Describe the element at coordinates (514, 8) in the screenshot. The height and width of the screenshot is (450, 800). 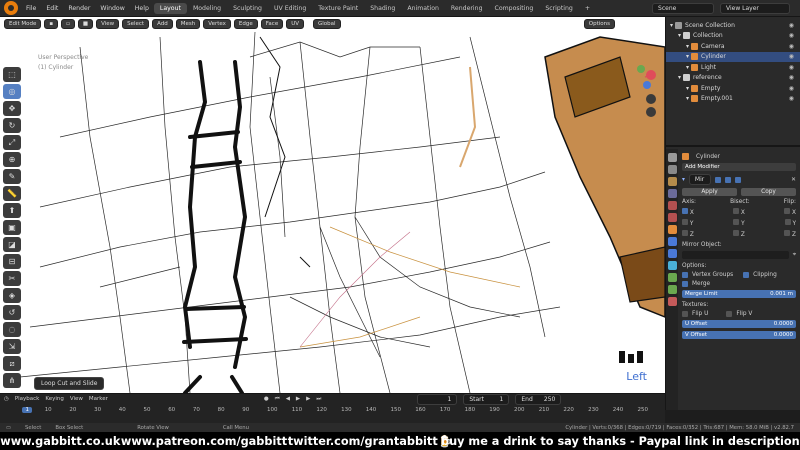
I see `tab-compositing: Compositing` at that location.